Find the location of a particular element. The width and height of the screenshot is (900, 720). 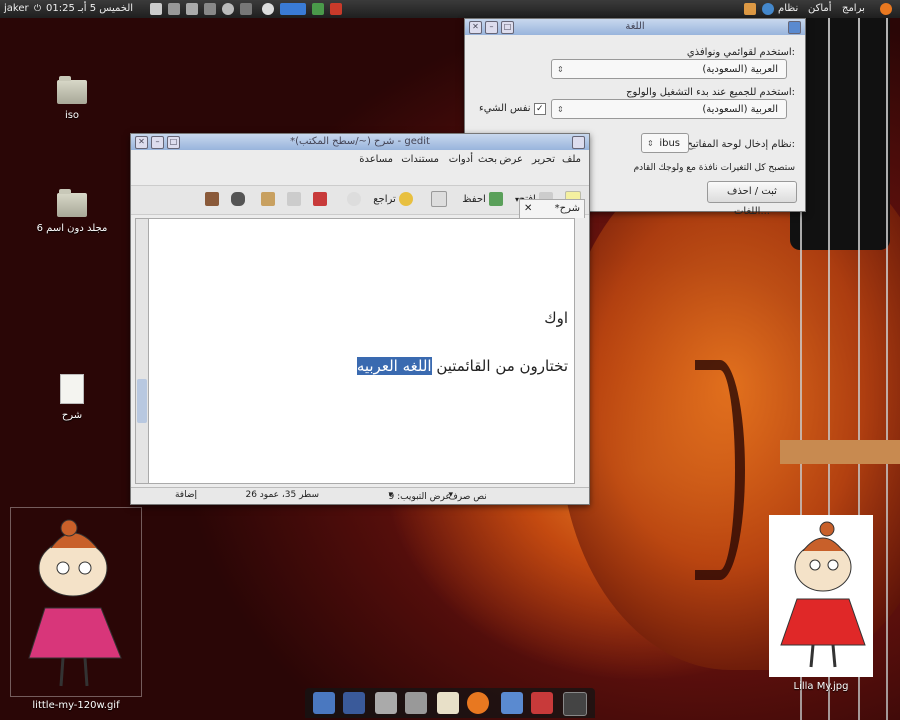

users-icon is located at coordinates (318, 9).